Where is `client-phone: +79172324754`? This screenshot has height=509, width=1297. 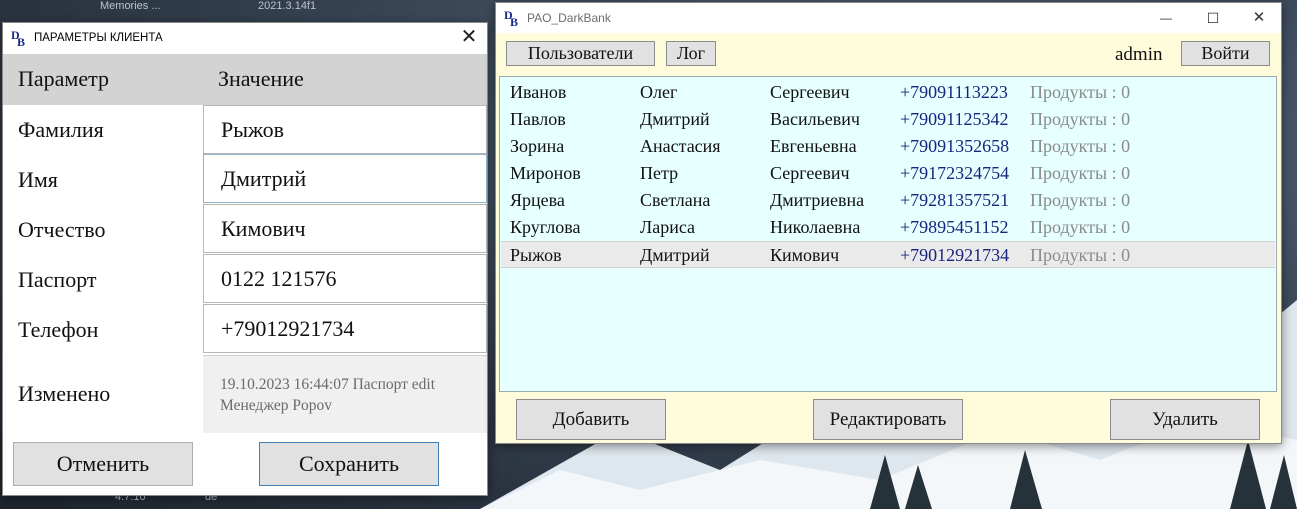 client-phone: +79172324754 is located at coordinates (955, 173).